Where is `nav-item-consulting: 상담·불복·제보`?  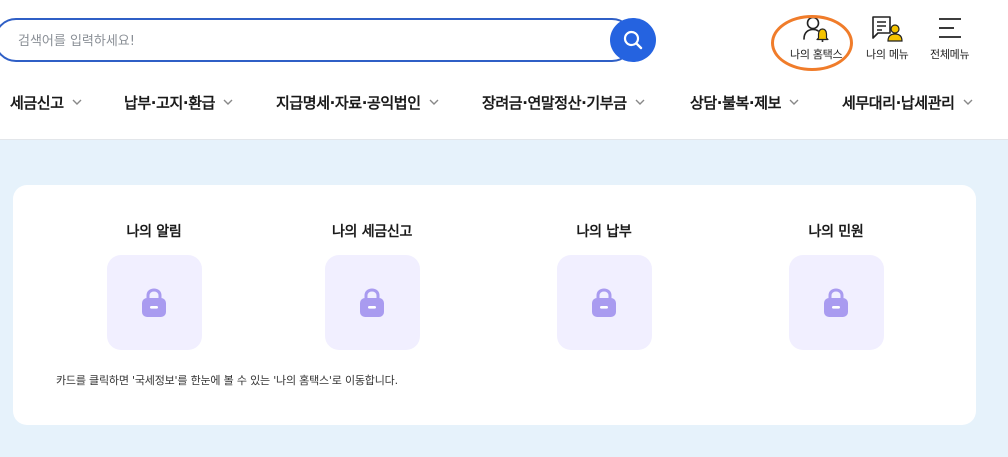
nav-item-consulting: 상담·불복·제보 is located at coordinates (744, 102).